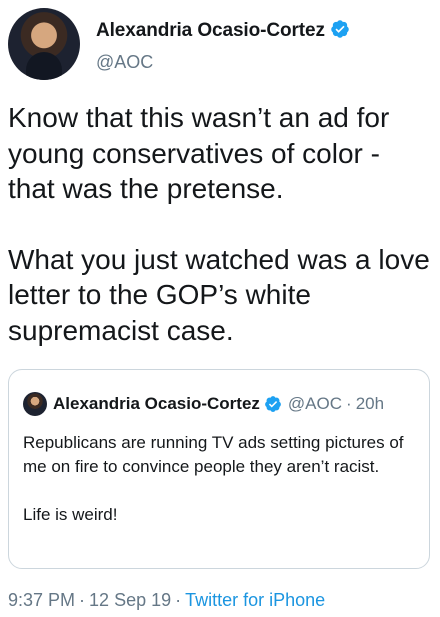 This screenshot has height=617, width=440. What do you see at coordinates (35, 404) in the screenshot?
I see `quoted-author-avatar` at bounding box center [35, 404].